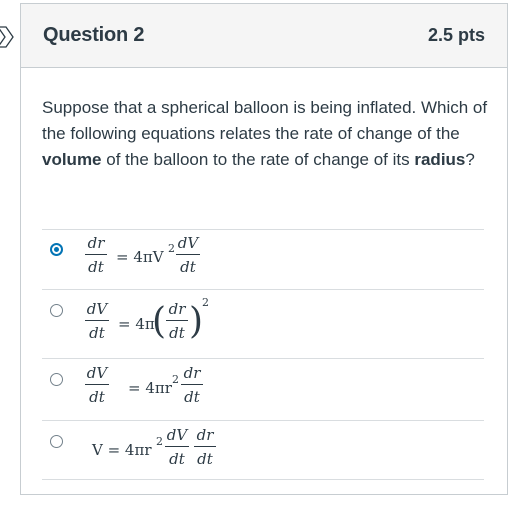 Image resolution: width=524 pixels, height=505 pixels. I want to click on question-arrow-icon, so click(7, 37).